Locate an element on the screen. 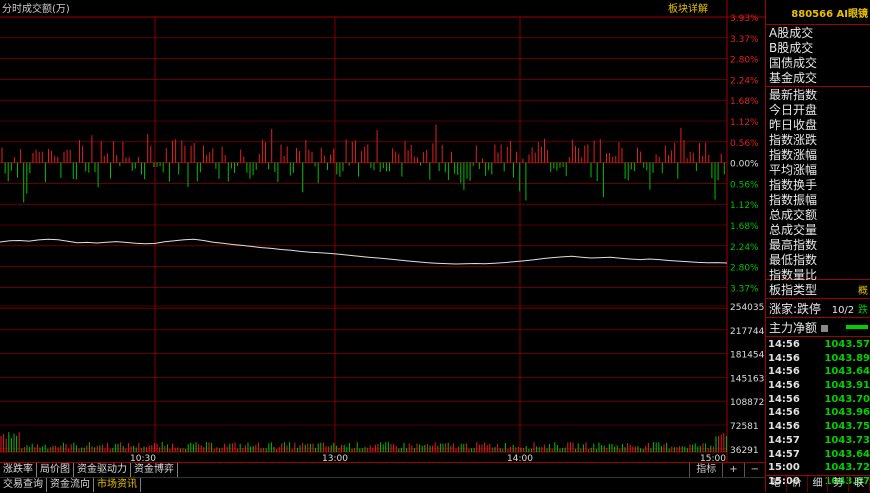  tick-time: 14:57 is located at coordinates (784, 440).